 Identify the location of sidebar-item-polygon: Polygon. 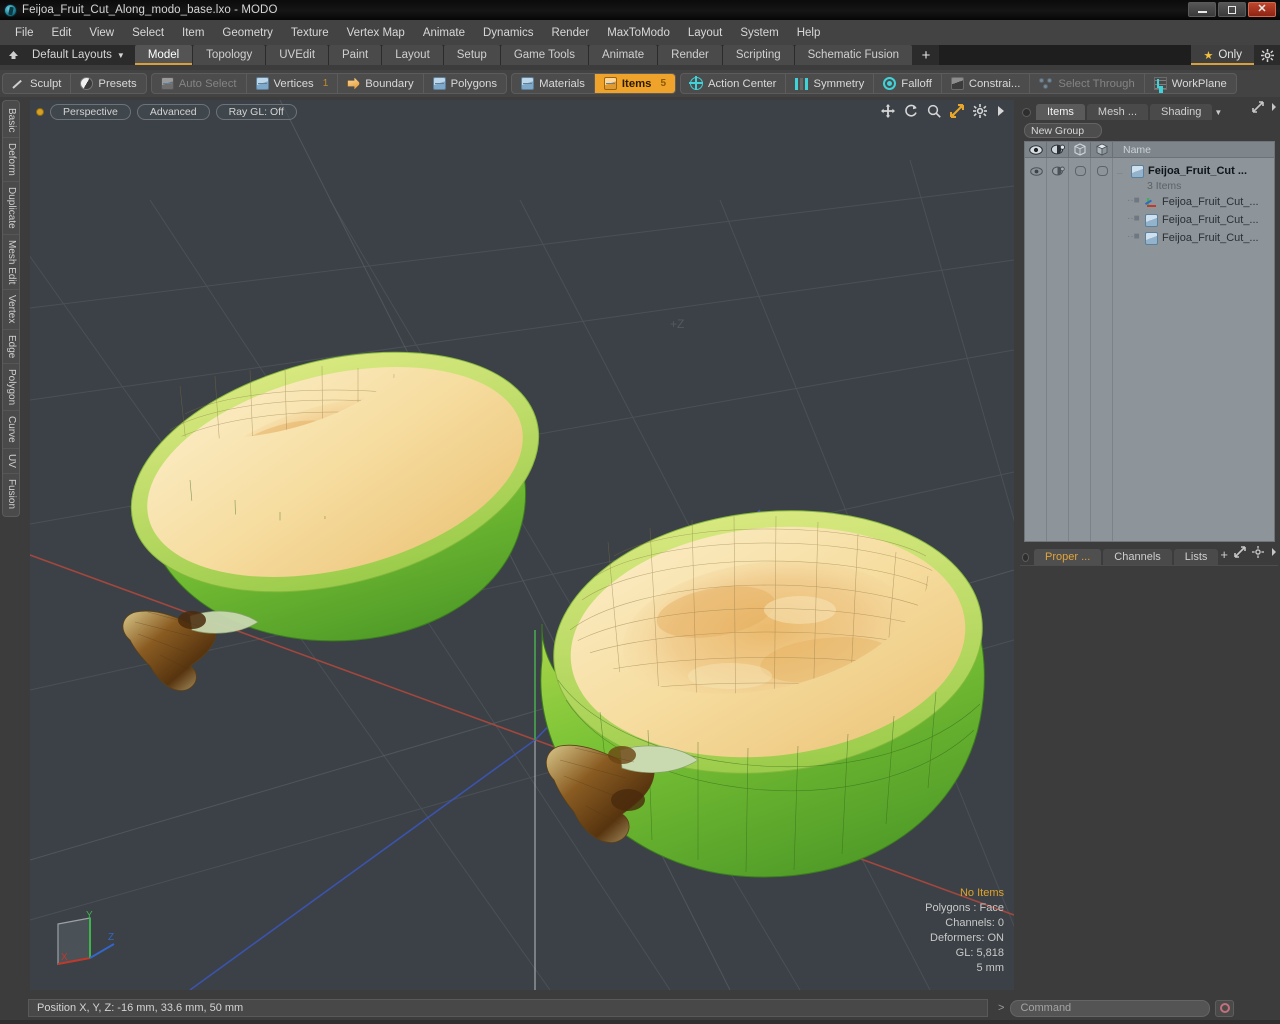
(11, 388).